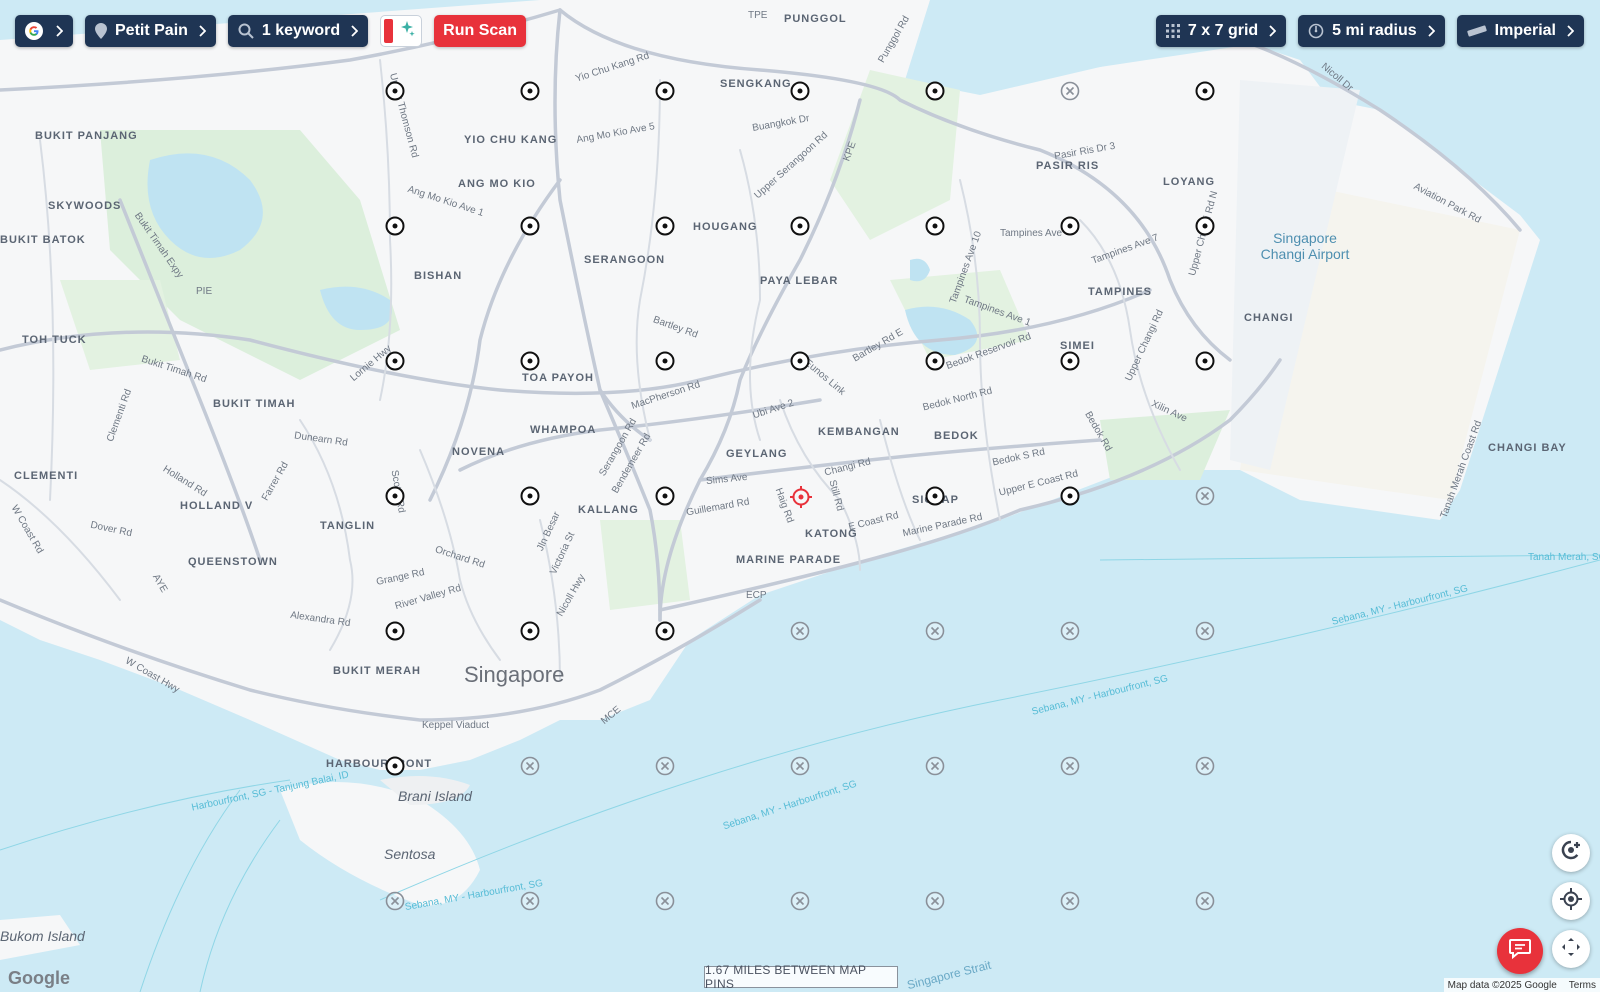 This screenshot has height=992, width=1600. I want to click on area-label-holland-v: HOLLAND V, so click(217, 506).